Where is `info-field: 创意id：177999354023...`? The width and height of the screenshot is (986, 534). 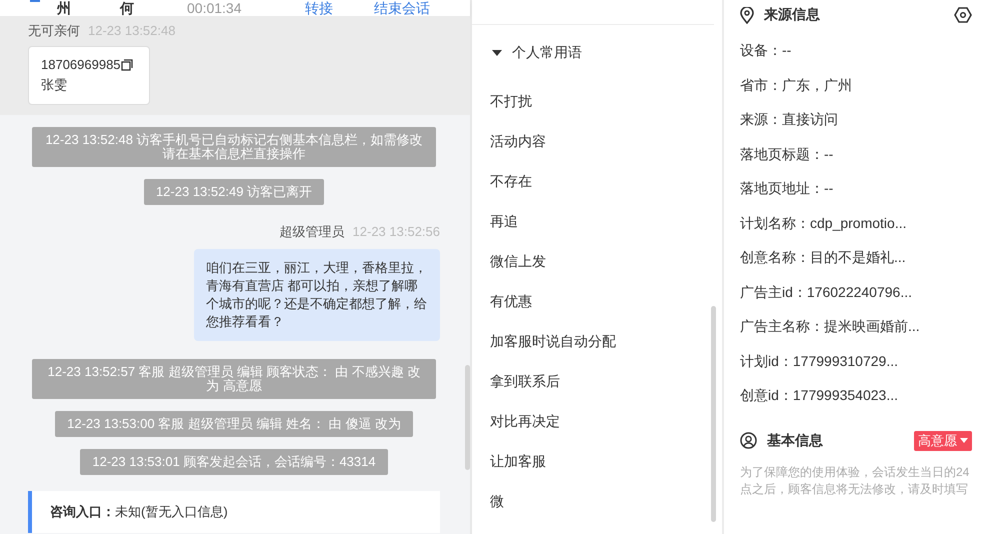 info-field: 创意id：177999354023... is located at coordinates (856, 402).